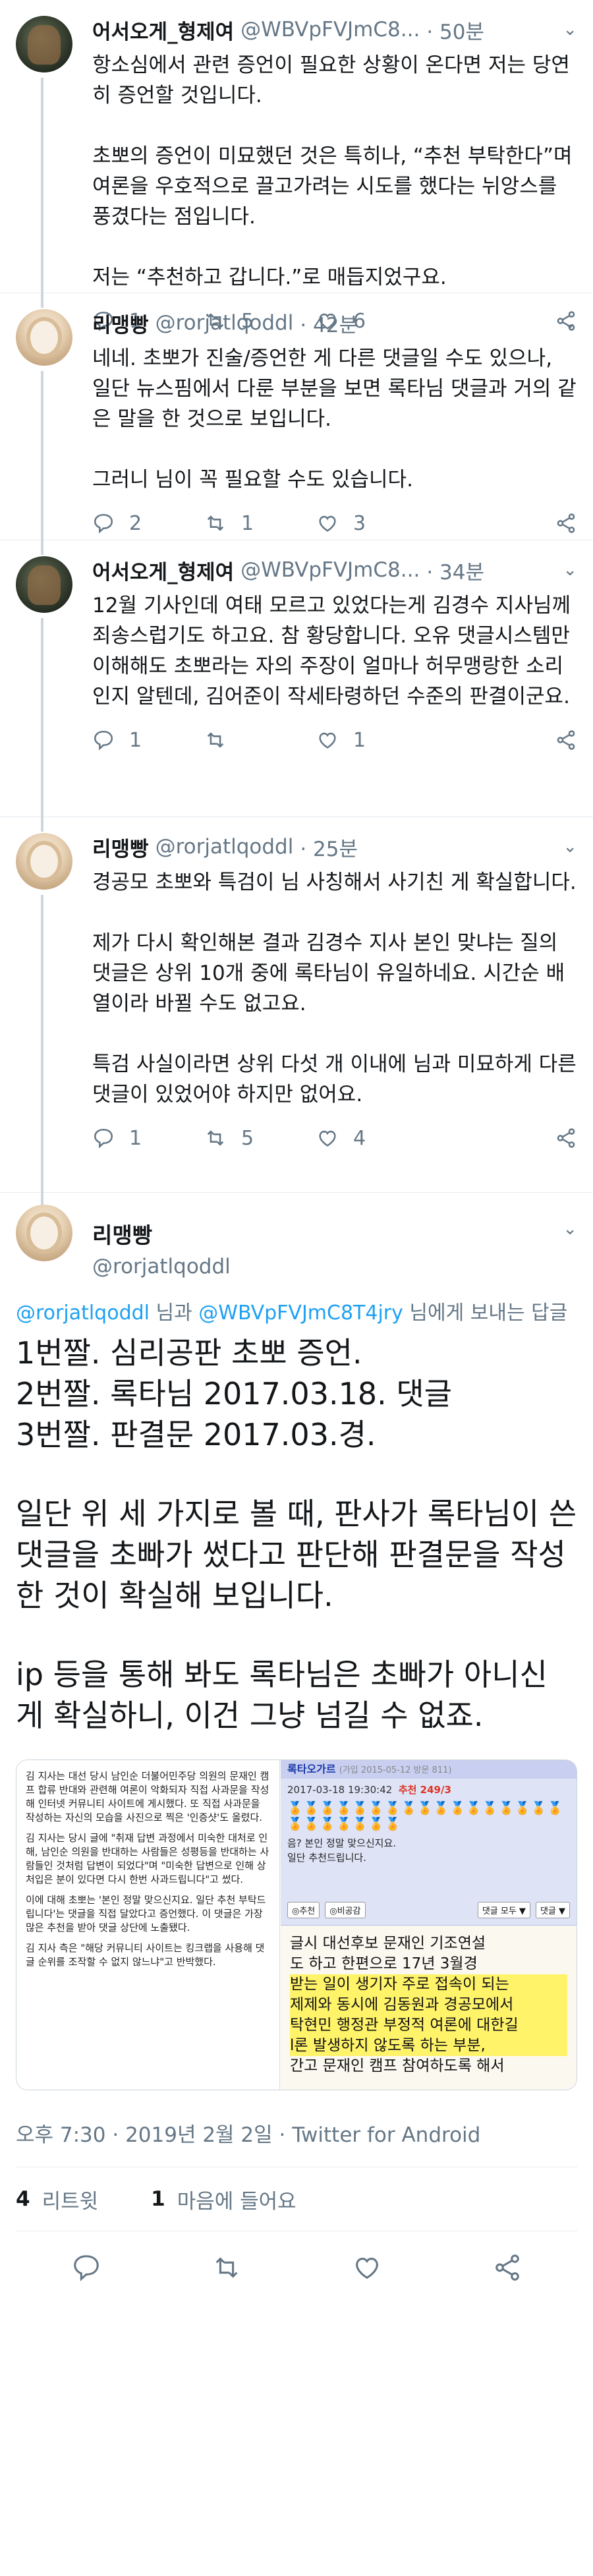  I want to click on retweet-button: 5, so click(260, 1138).